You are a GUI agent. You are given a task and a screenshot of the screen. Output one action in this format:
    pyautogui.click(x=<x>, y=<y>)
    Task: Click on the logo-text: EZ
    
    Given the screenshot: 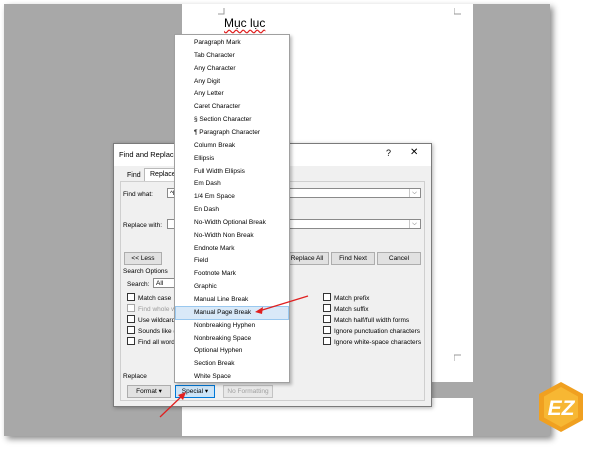 What is the action you would take?
    pyautogui.click(x=562, y=408)
    